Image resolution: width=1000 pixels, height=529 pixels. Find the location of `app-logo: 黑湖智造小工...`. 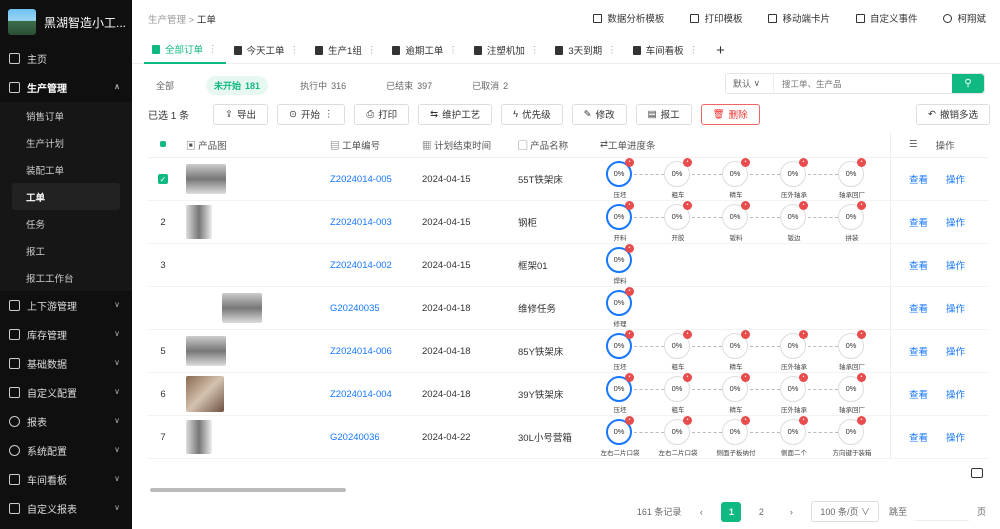

app-logo: 黑湖智造小工... is located at coordinates (66, 22).